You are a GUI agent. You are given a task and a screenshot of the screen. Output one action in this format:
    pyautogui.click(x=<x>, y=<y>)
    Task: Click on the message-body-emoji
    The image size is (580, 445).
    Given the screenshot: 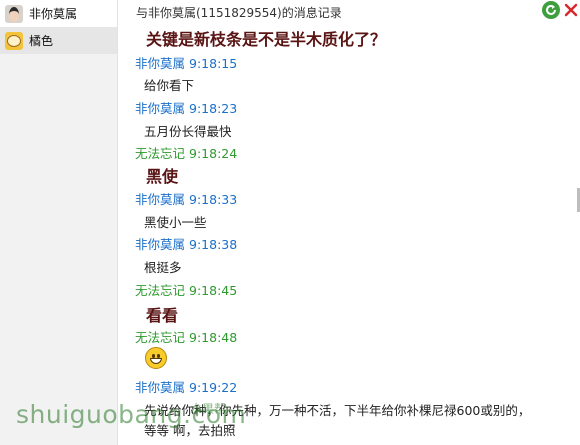 What is the action you would take?
    pyautogui.click(x=151, y=359)
    